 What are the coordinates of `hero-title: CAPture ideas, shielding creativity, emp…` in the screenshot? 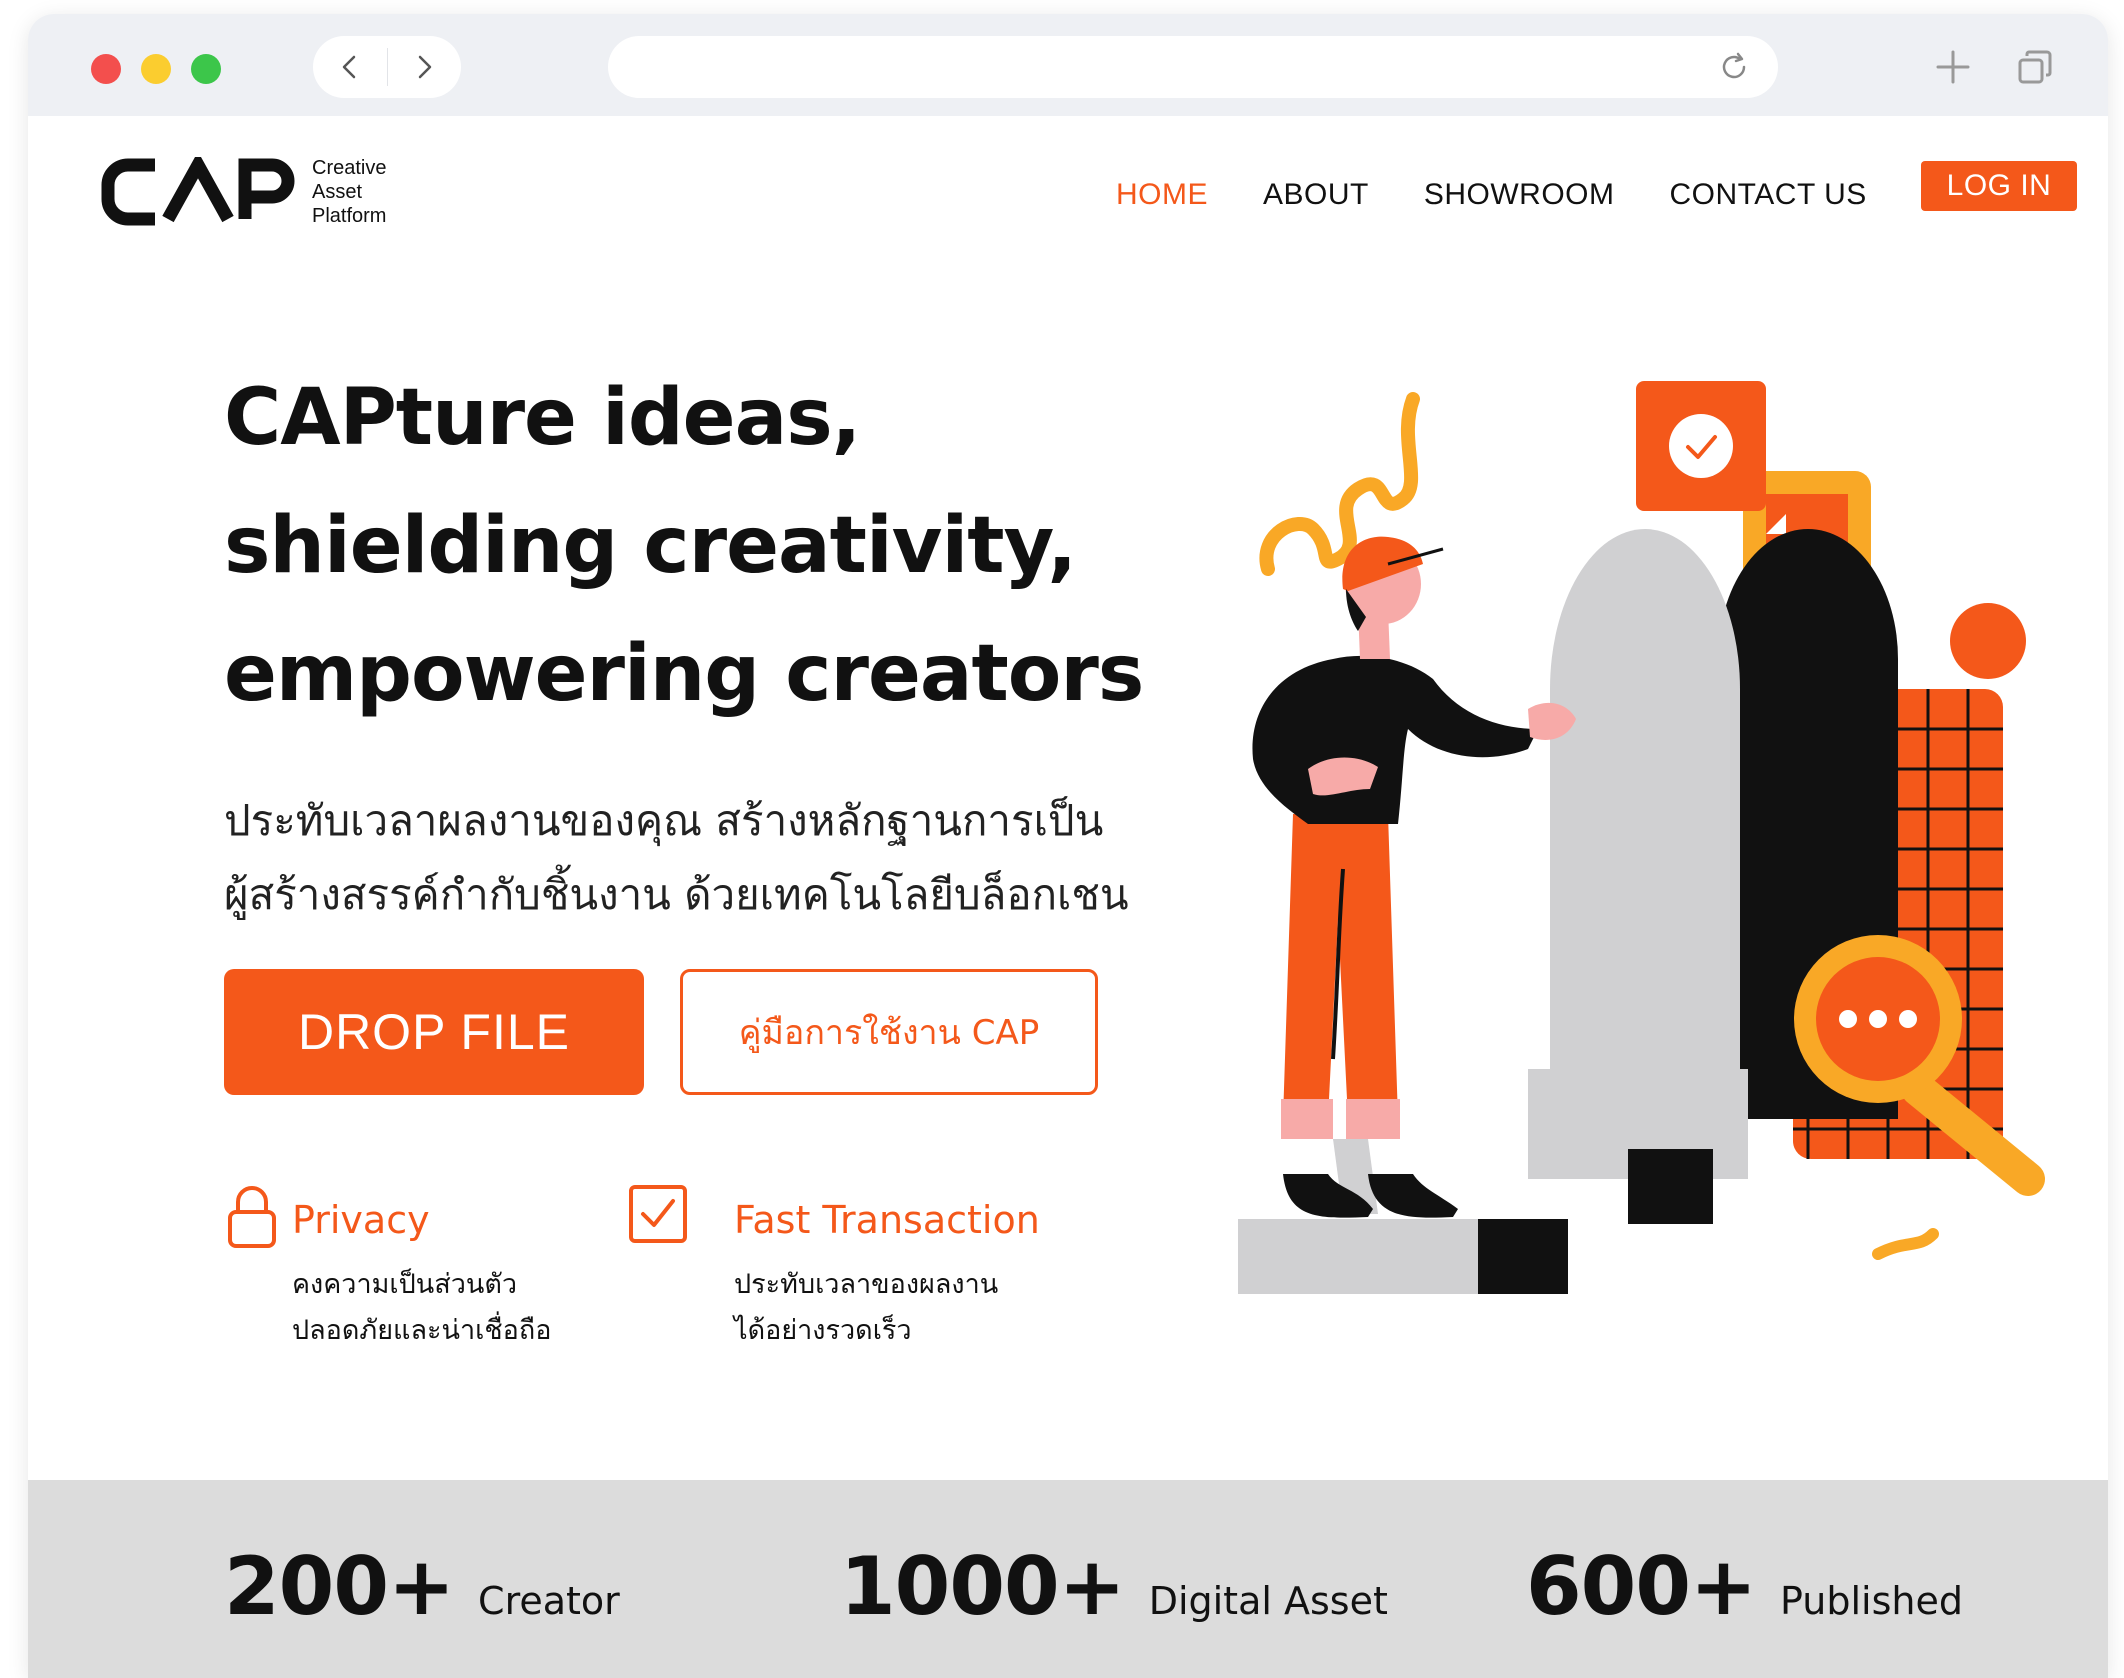 It's located at (744, 546).